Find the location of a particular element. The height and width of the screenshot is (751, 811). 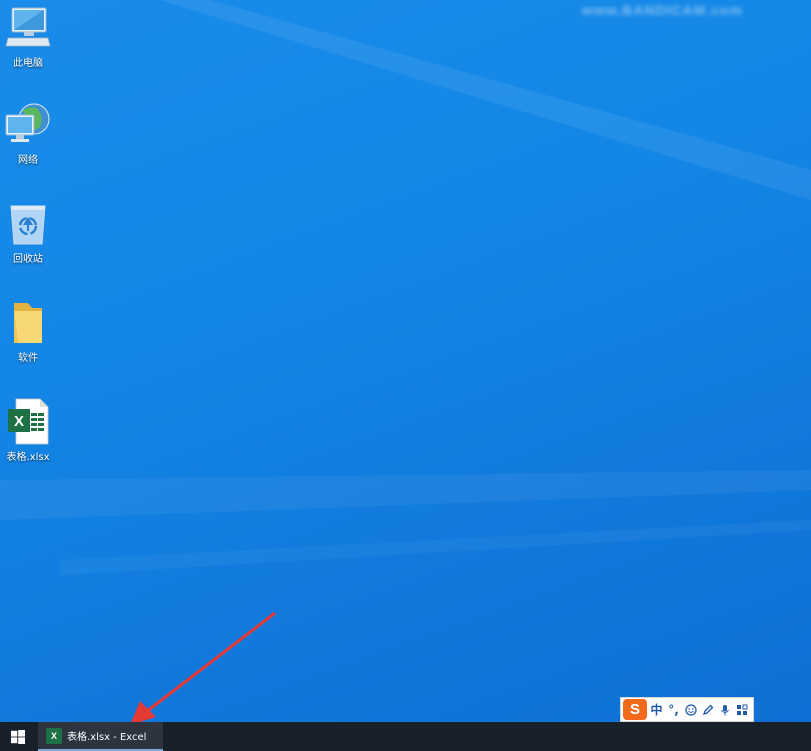

recording-watermark: www.BANDICAM.com is located at coordinates (662, 10).